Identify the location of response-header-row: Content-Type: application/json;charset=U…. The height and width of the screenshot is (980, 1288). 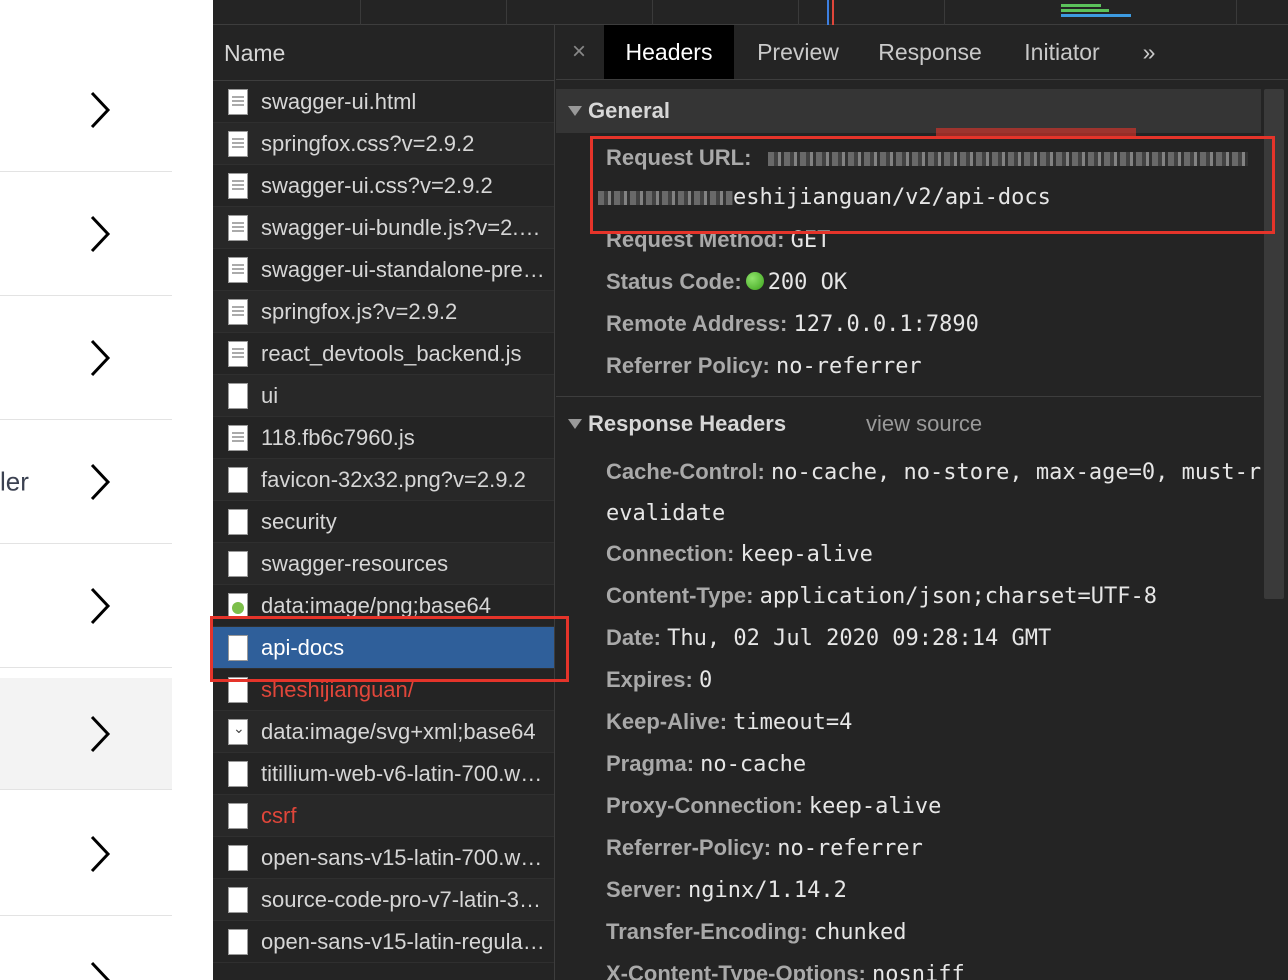
(936, 596).